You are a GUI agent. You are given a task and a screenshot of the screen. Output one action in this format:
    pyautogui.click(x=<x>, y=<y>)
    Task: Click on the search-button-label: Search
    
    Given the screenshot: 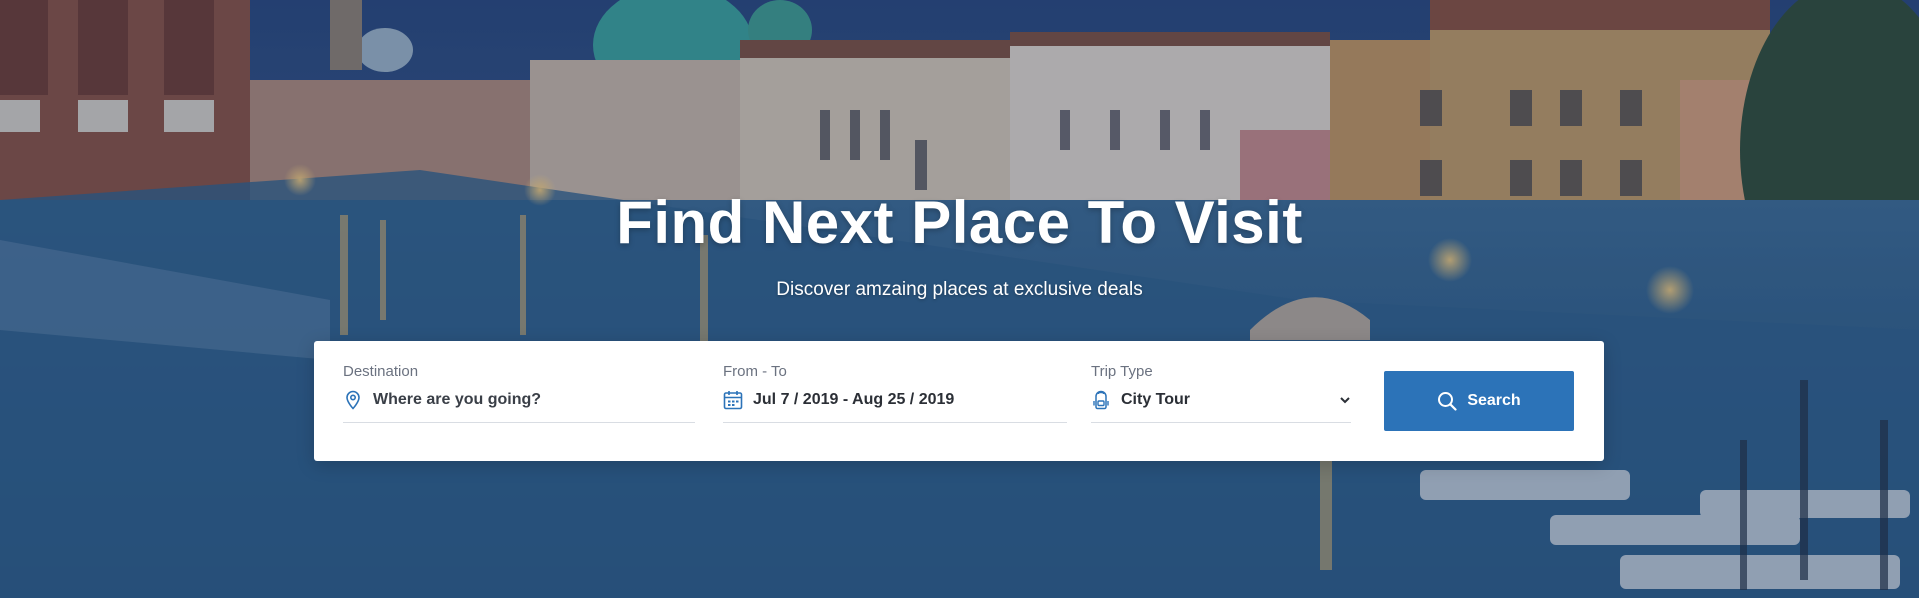 What is the action you would take?
    pyautogui.click(x=1494, y=400)
    